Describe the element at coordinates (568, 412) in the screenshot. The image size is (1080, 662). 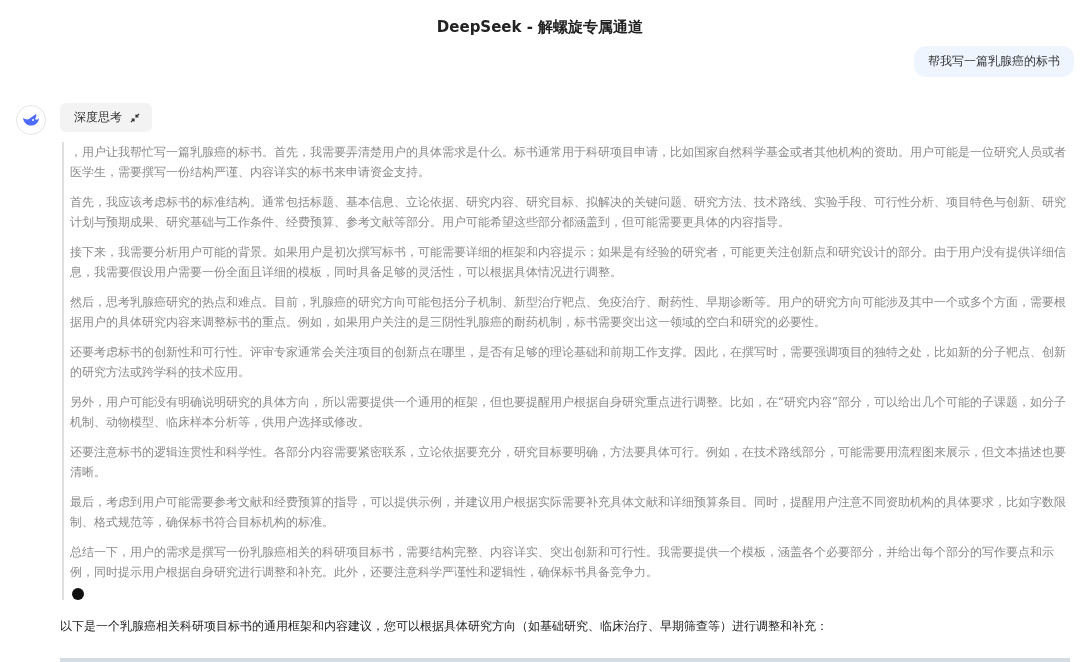
I see `thinking-paragraph: 另外，用户可能没有明确说明研究的具体方向，所以需要提供一个通用的框架，但也要提醒用户根据自身研究重点进行调整。比如，在“研究内容”部分，可以给出几个可能的子课题，如分子机制、动物模型、临床样本分析等，供用户选择或修改。` at that location.